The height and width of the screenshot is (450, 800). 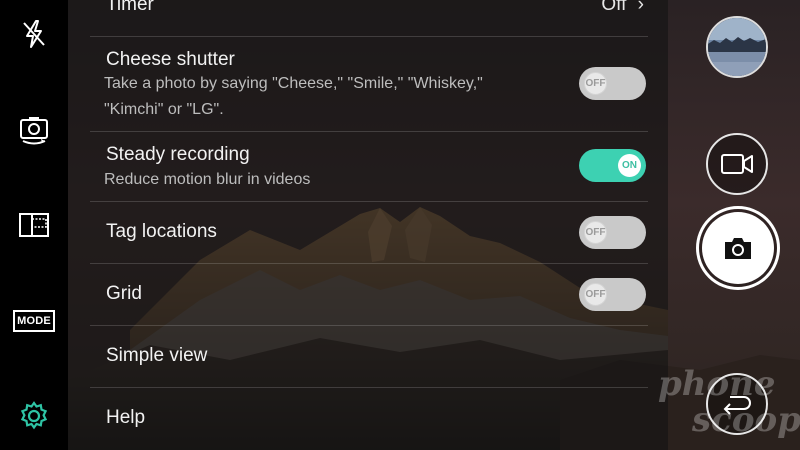 I want to click on flash-toggle-button, so click(x=34, y=34).